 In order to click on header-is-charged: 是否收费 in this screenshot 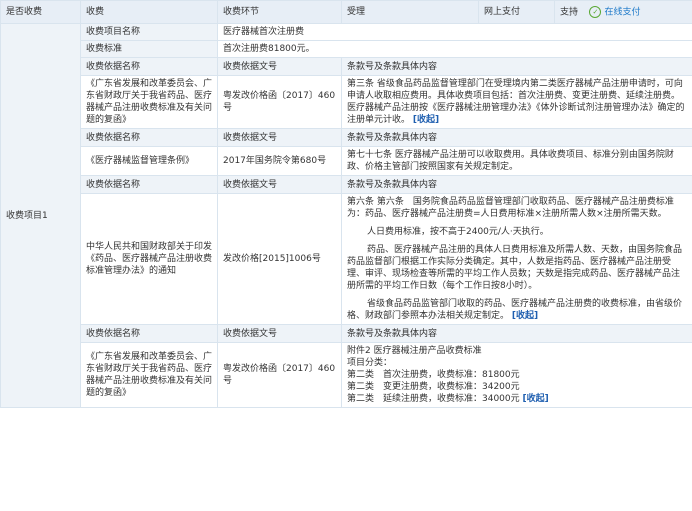, I will do `click(40, 12)`.